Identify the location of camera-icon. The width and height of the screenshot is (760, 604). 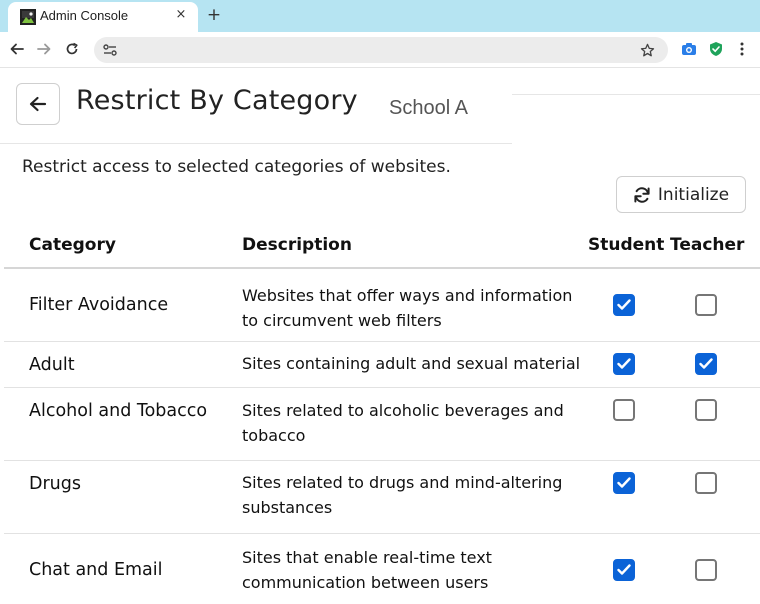
(689, 49).